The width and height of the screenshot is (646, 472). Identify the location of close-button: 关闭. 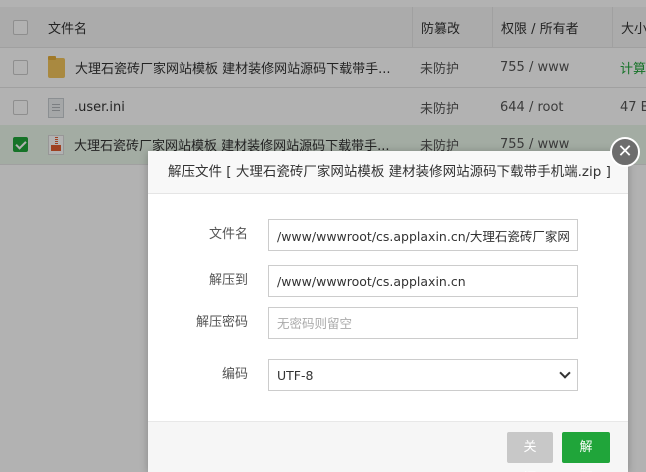
(530, 452).